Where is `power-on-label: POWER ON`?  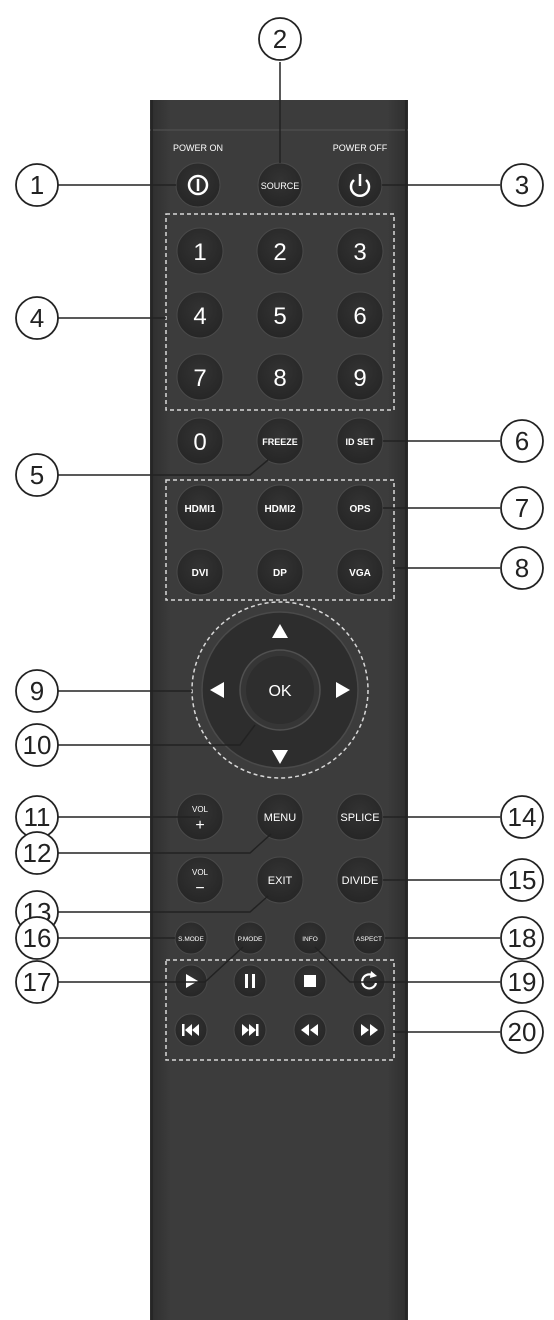 power-on-label: POWER ON is located at coordinates (198, 148).